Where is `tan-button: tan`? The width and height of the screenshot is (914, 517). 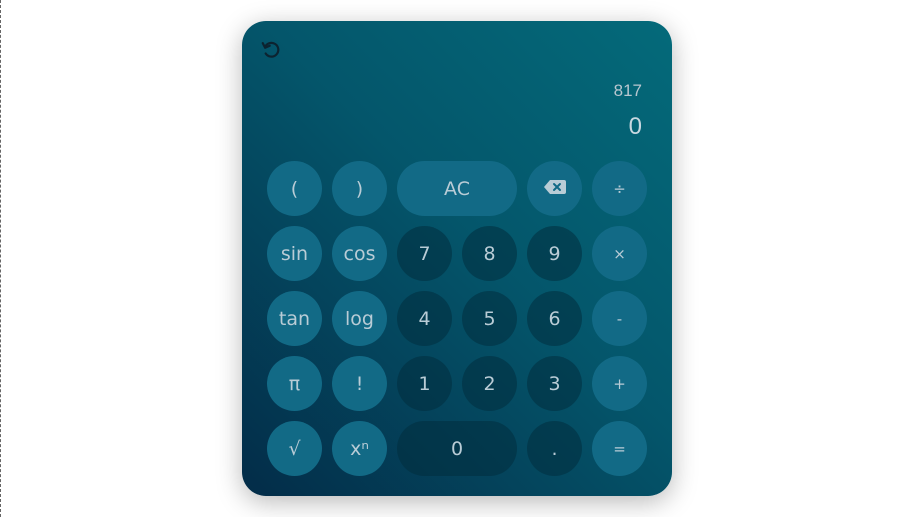
tan-button: tan is located at coordinates (294, 318).